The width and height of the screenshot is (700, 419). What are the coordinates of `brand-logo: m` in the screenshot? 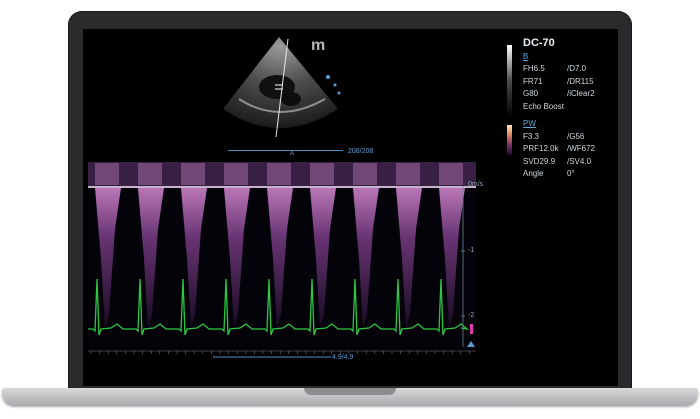 It's located at (318, 45).